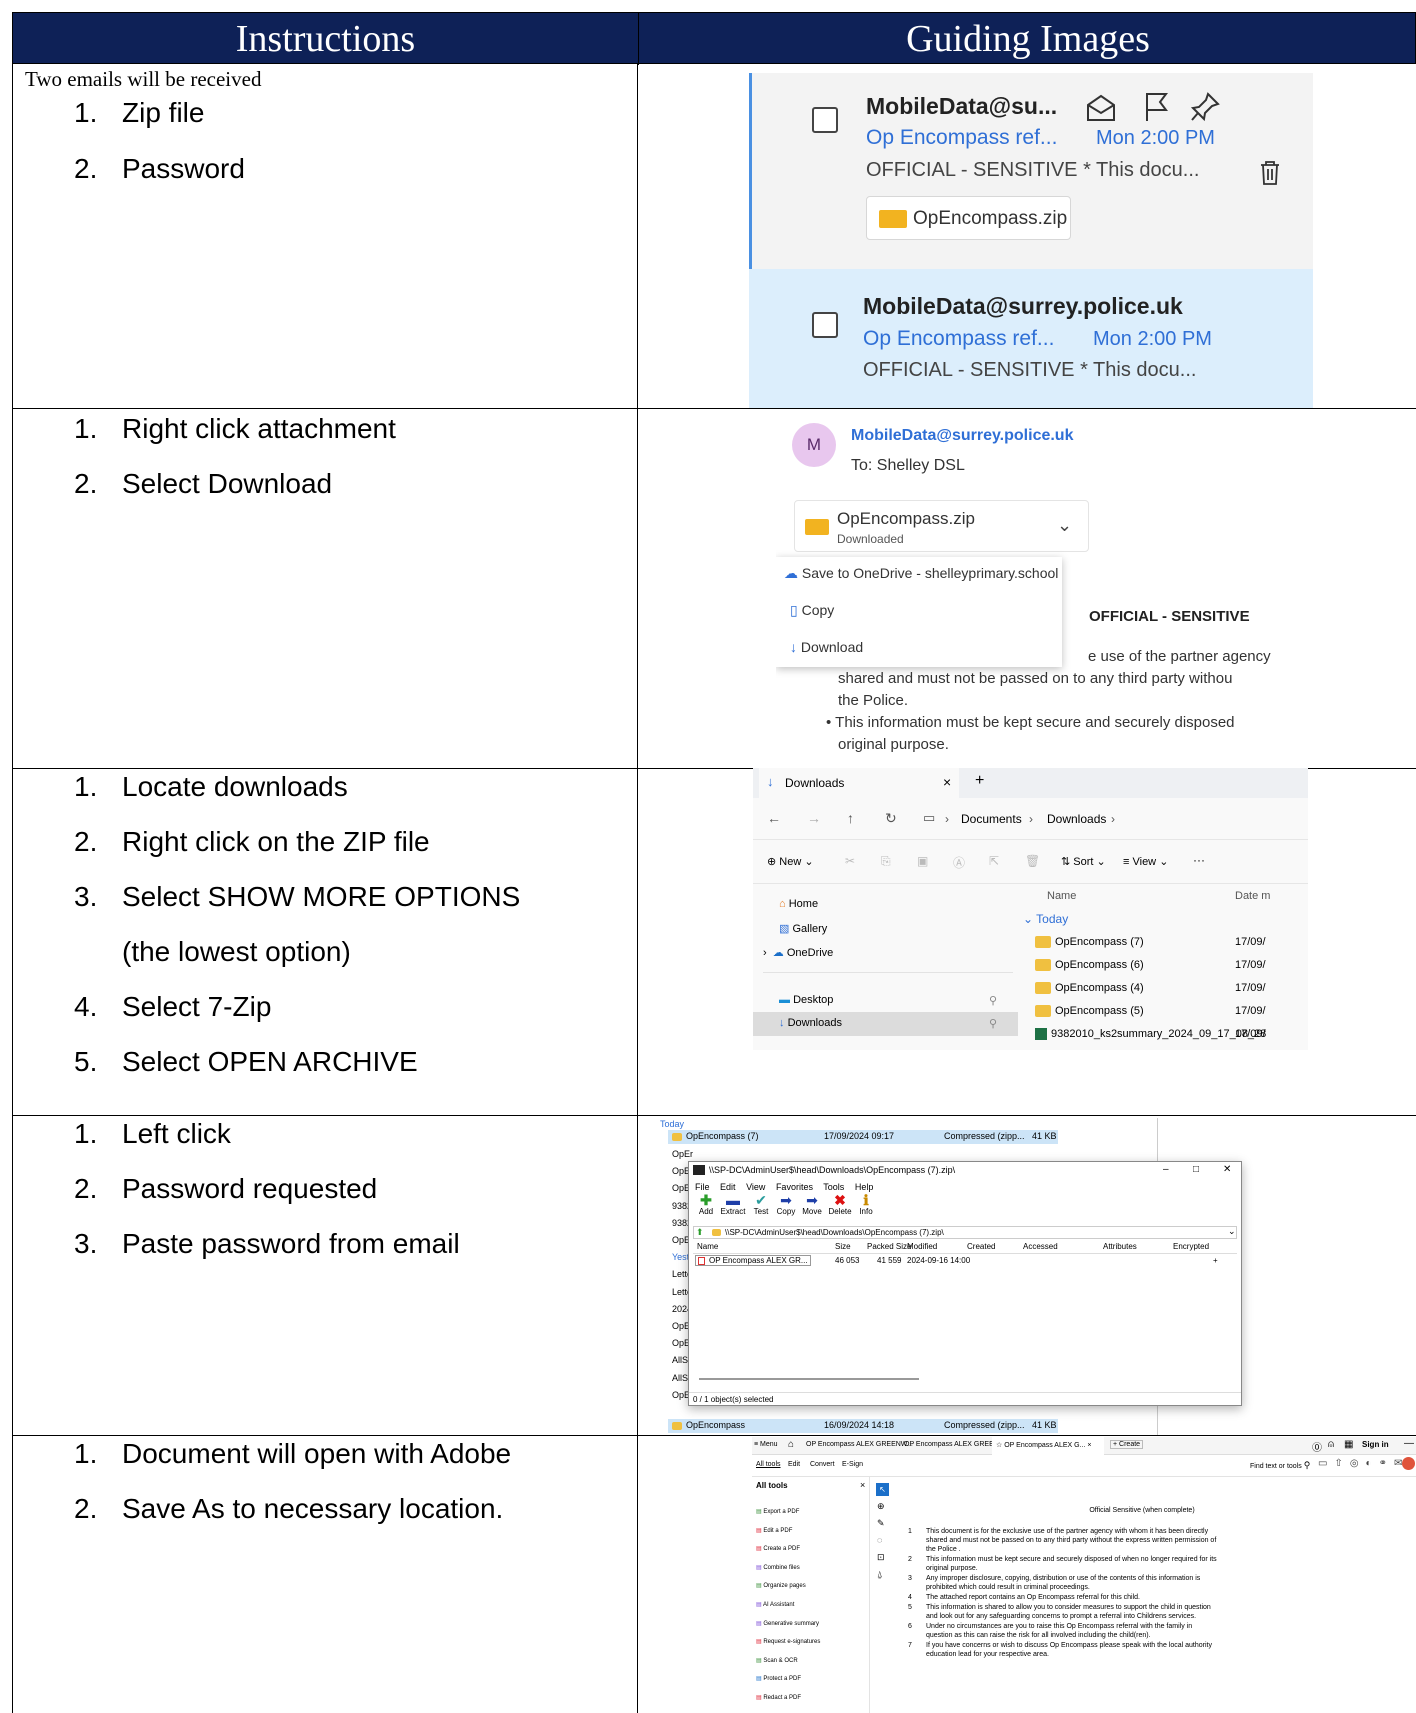  I want to click on chevron-down-icon: ⌄, so click(1064, 525).